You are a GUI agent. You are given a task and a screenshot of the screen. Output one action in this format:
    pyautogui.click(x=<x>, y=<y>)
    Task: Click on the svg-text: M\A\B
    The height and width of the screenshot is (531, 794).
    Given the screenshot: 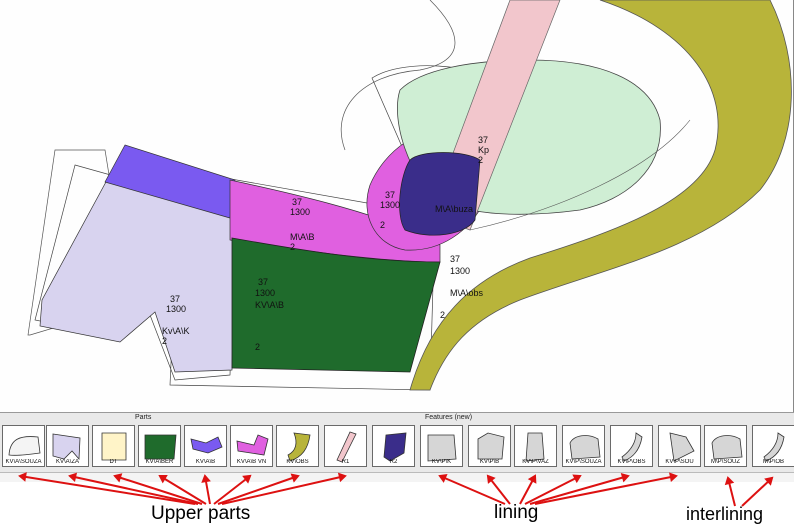 What is the action you would take?
    pyautogui.click(x=302, y=237)
    